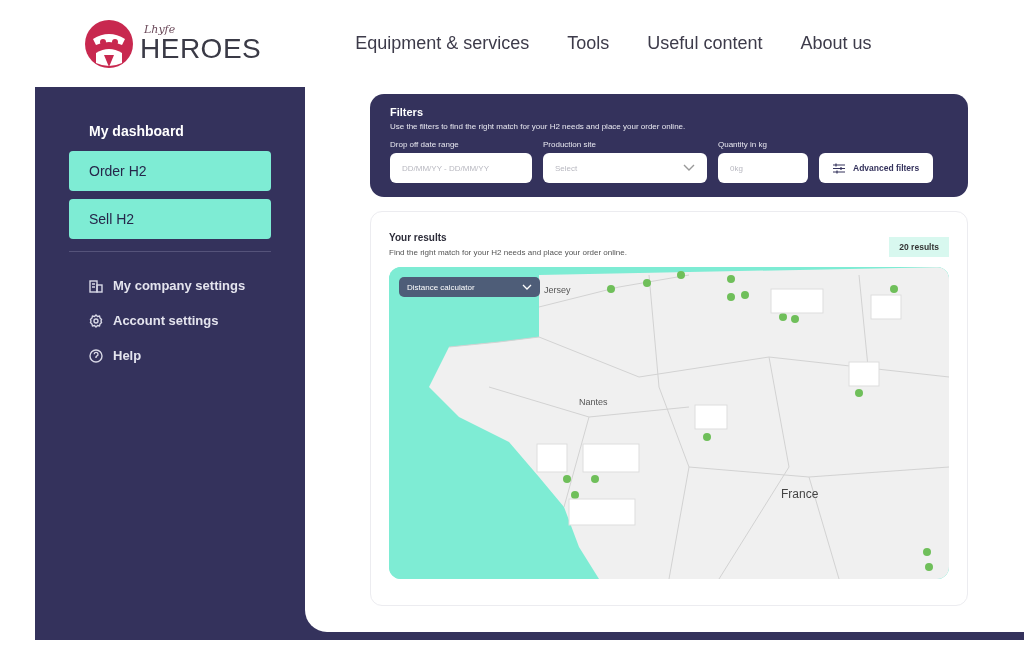  What do you see at coordinates (538, 126) in the screenshot?
I see `filters-description: Use the filters to find the right match for your H2 needs and place your order online.` at bounding box center [538, 126].